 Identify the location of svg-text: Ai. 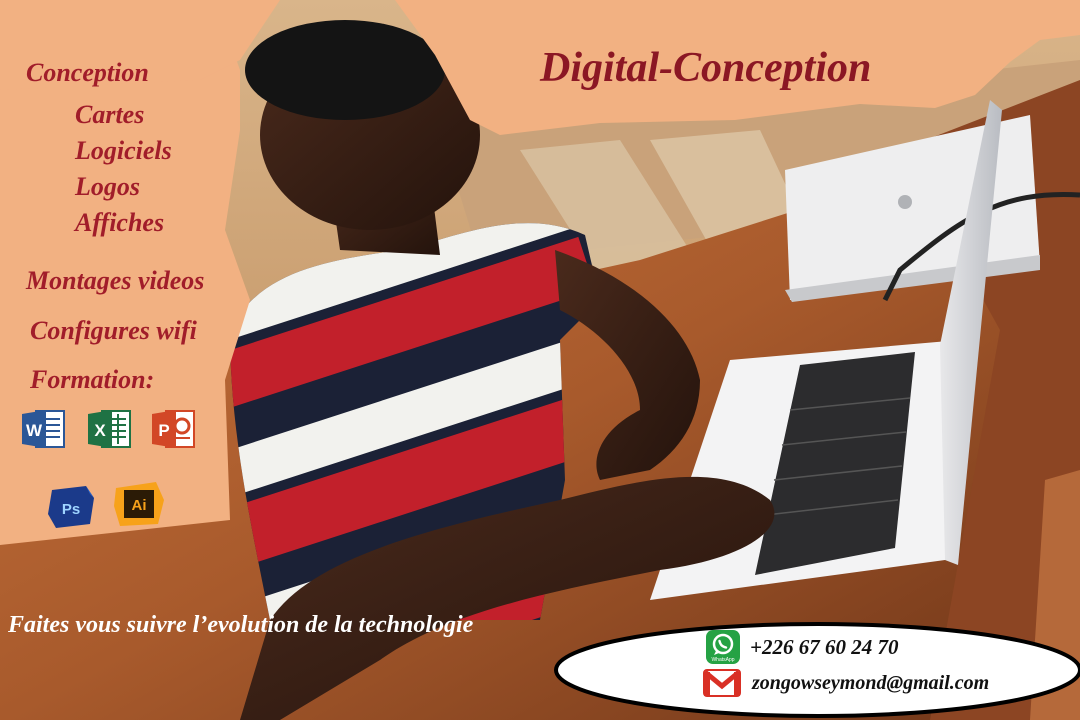
(139, 505).